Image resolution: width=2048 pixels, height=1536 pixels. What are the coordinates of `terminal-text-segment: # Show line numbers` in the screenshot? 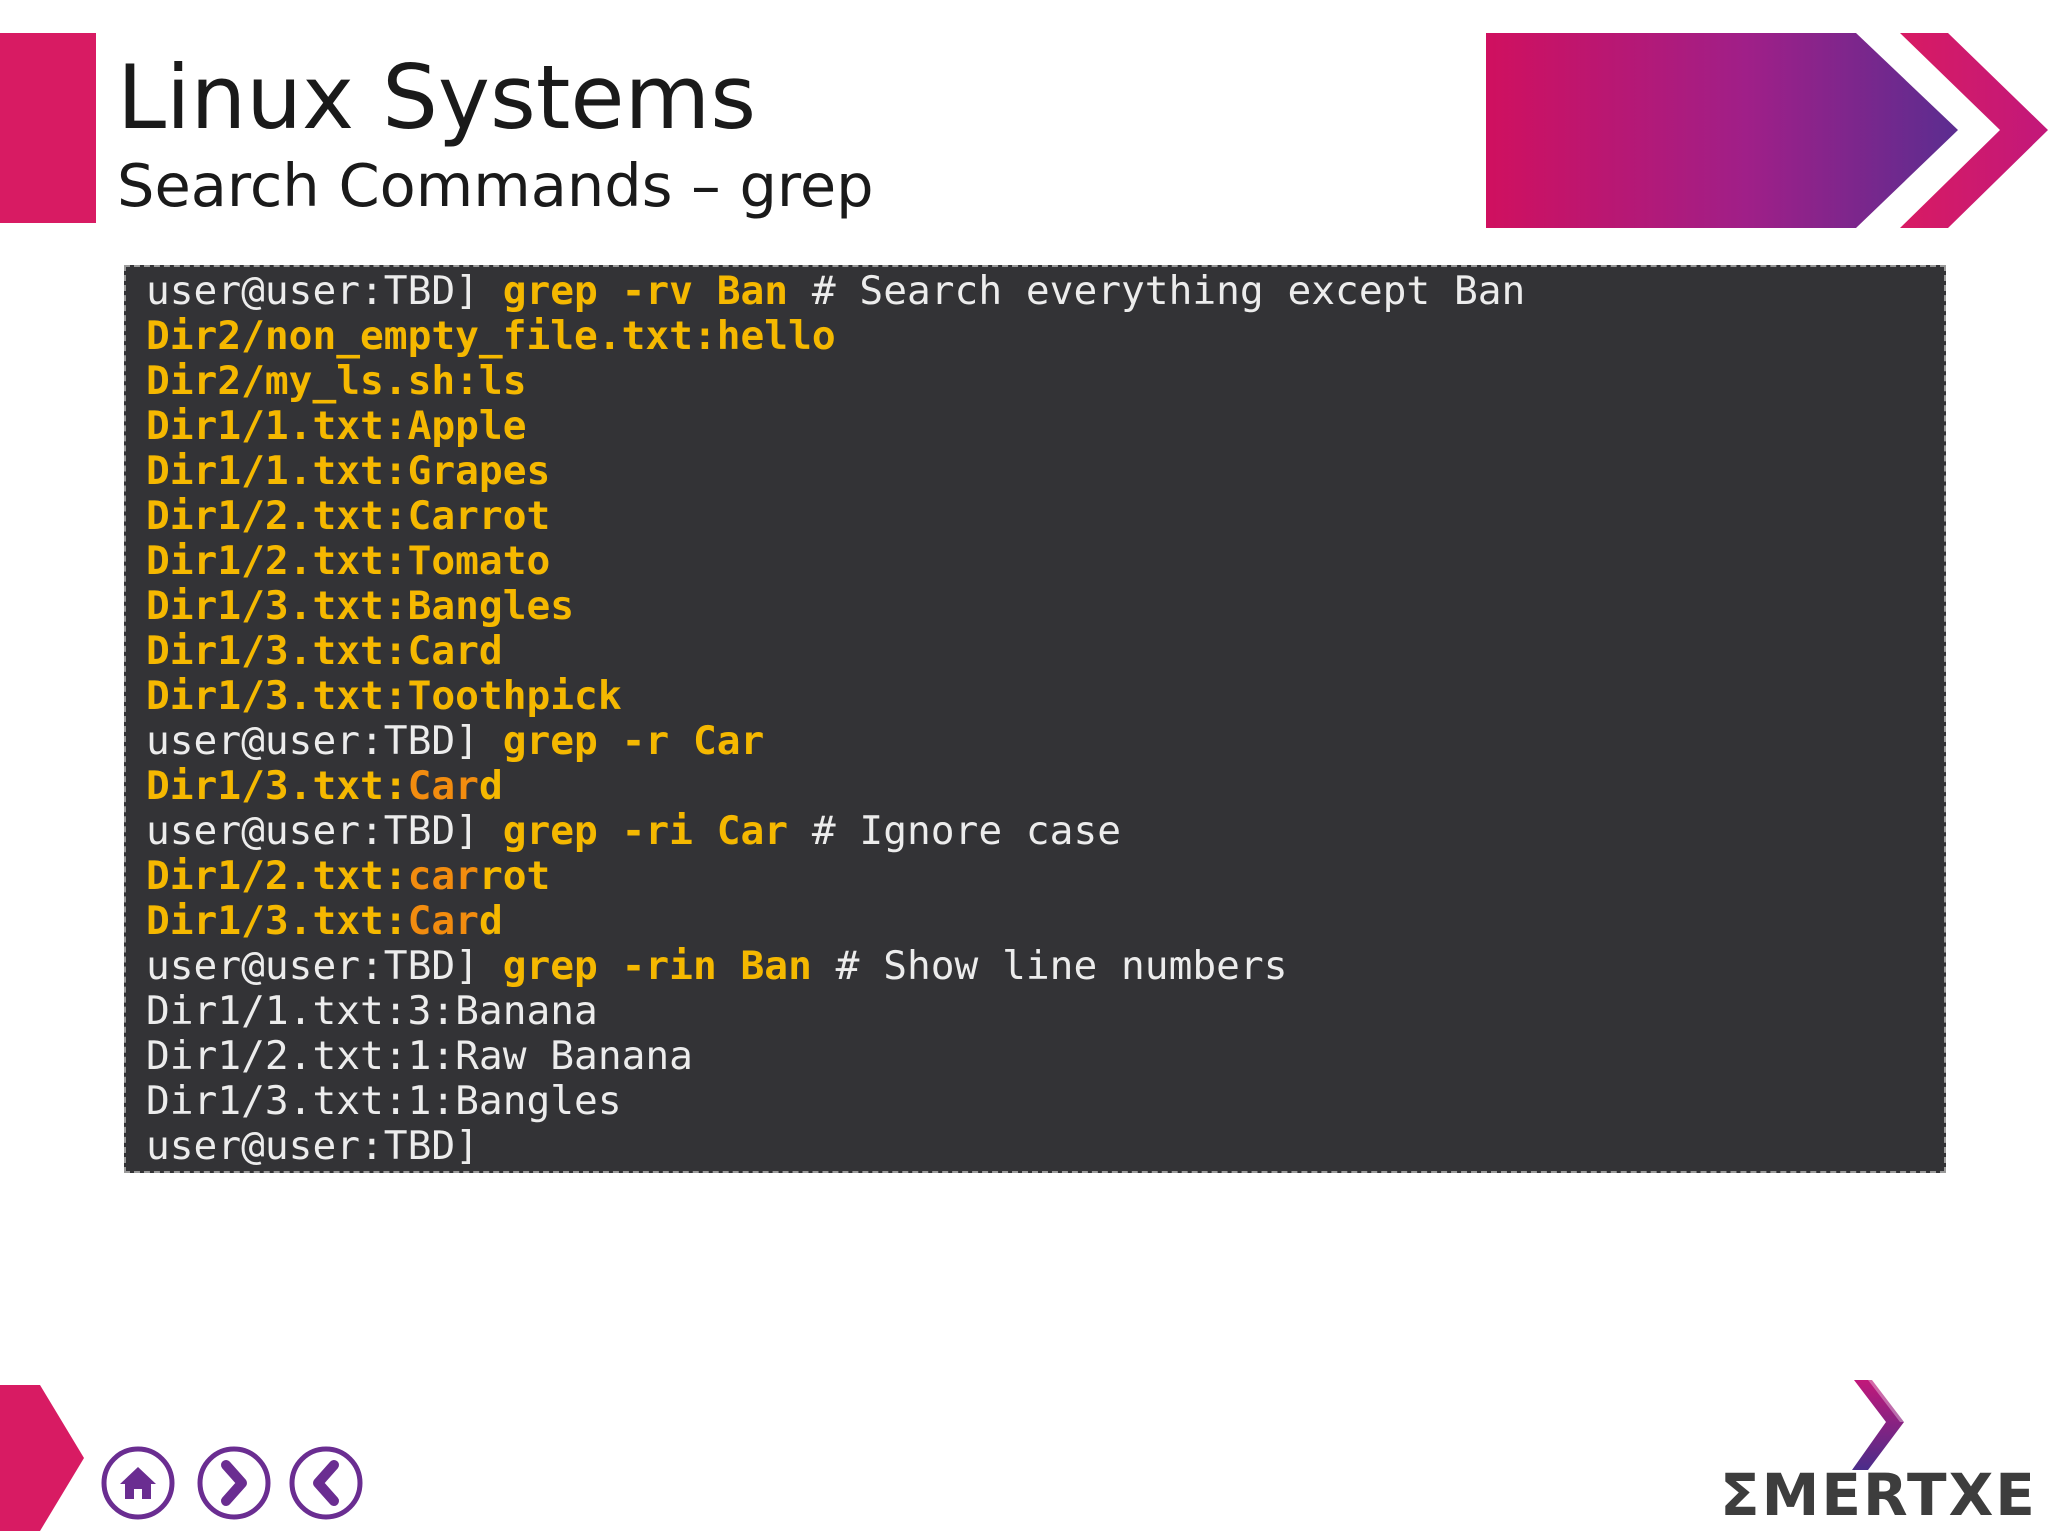 It's located at (1049, 966).